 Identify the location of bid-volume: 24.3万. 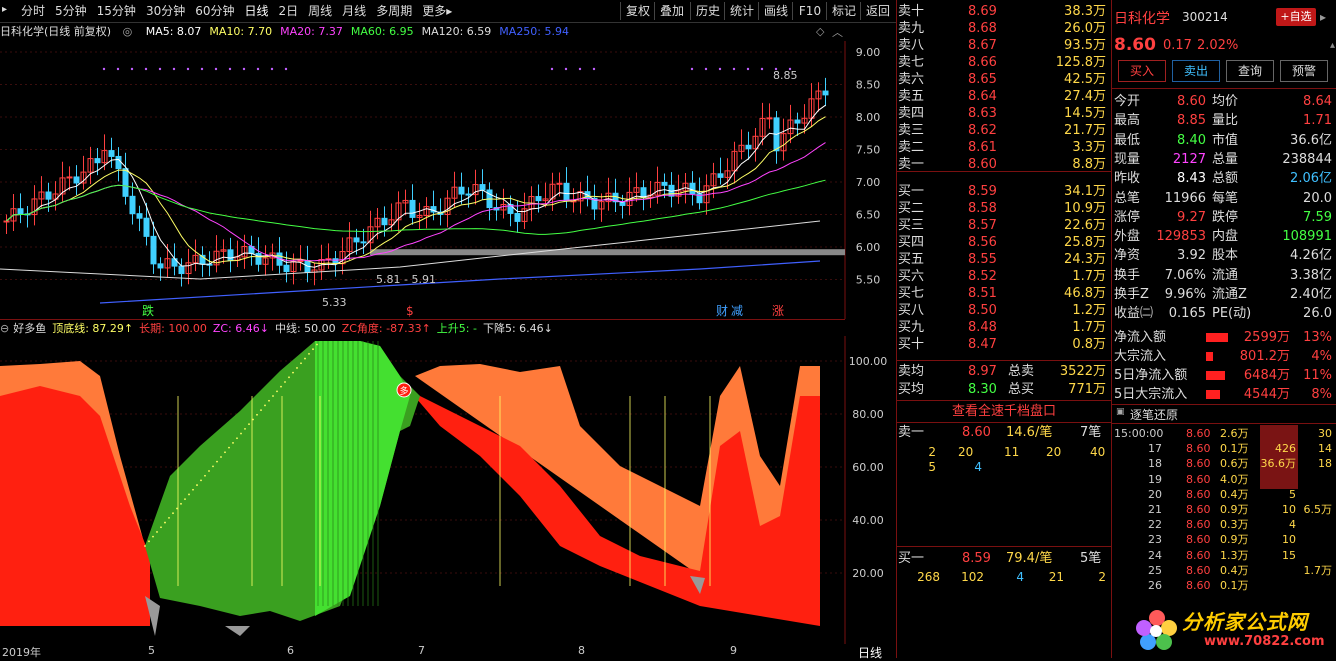
(1085, 259).